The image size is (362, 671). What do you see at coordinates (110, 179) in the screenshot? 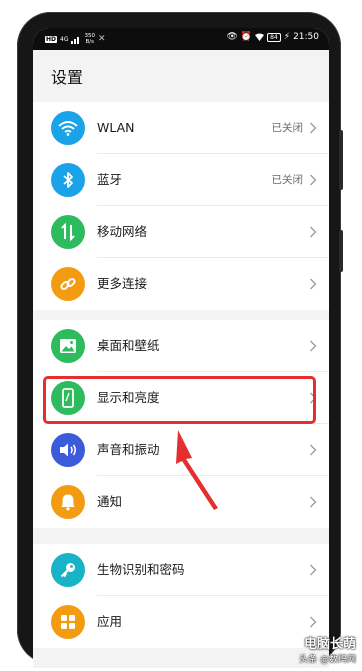
I see `settings-item-label: 蓝牙` at bounding box center [110, 179].